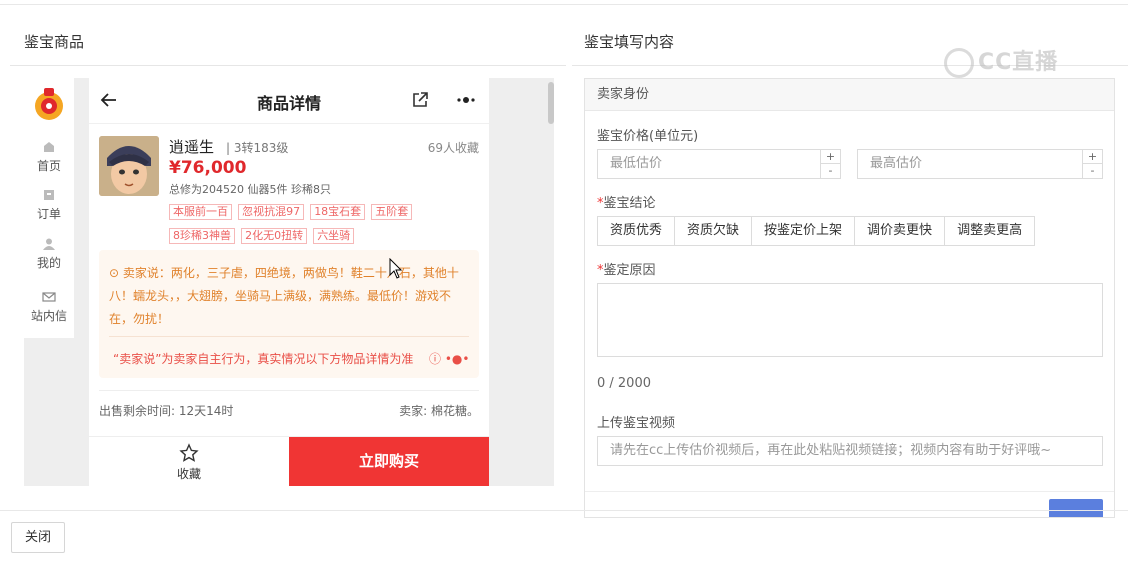  Describe the element at coordinates (719, 164) in the screenshot. I see `min-price-input: 最低估价 + -` at that location.